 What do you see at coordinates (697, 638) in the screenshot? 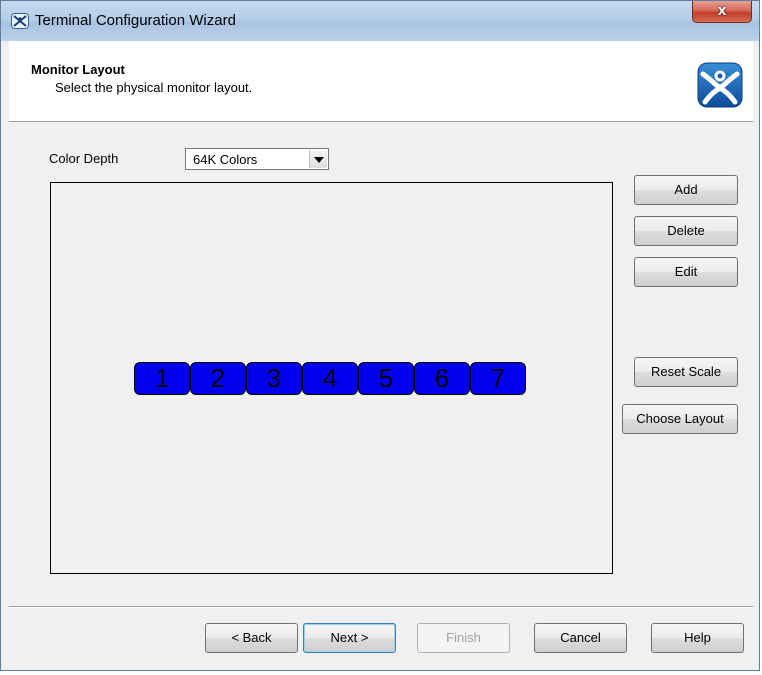
I see `help-button: Help` at bounding box center [697, 638].